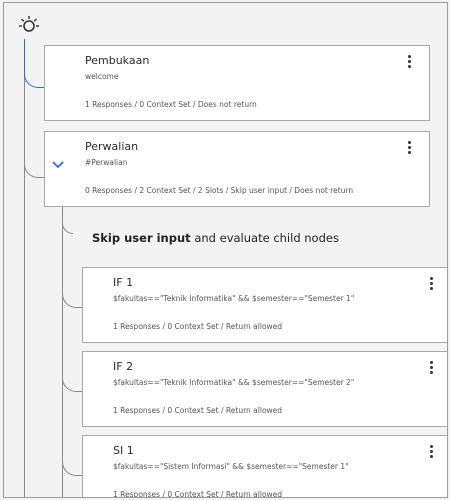 The width and height of the screenshot is (450, 500). What do you see at coordinates (102, 76) in the screenshot?
I see `node-condition: welcome` at bounding box center [102, 76].